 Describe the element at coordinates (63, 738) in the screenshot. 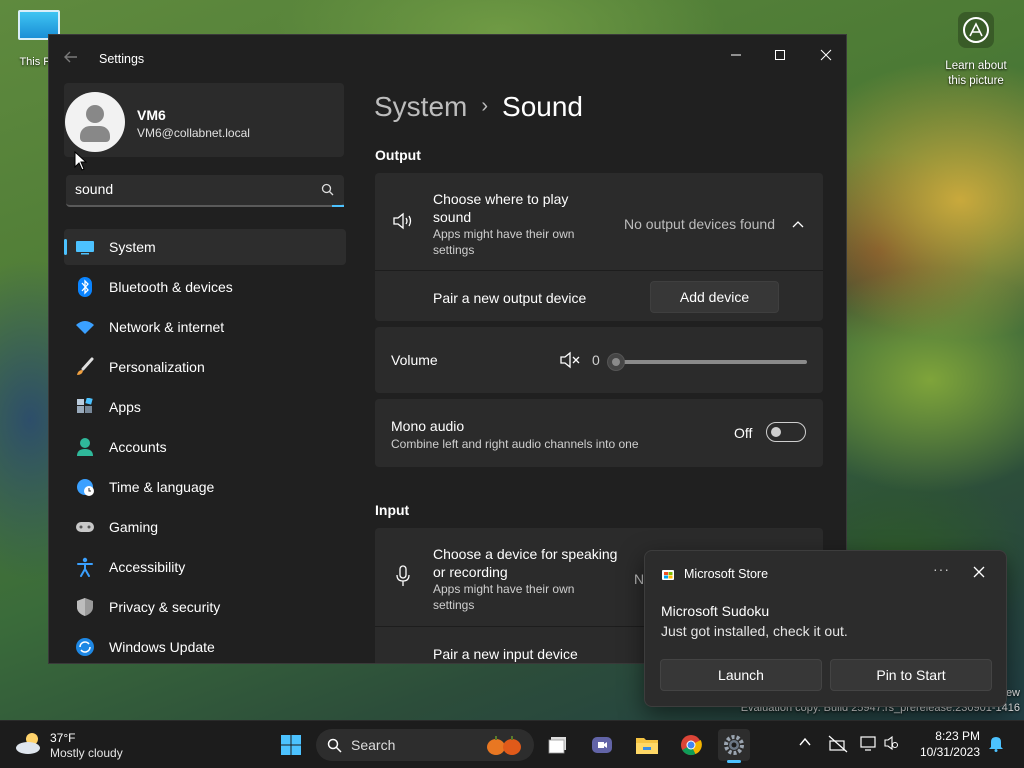

I see `weather-temp: 37°F` at that location.